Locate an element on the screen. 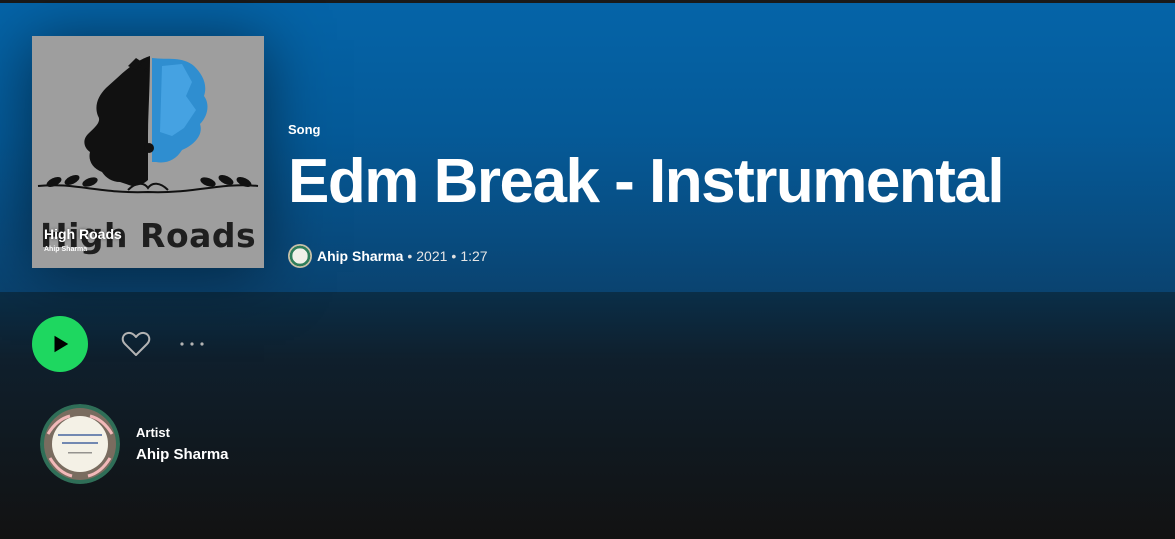 This screenshot has height=539, width=1175. heart-icon is located at coordinates (136, 343).